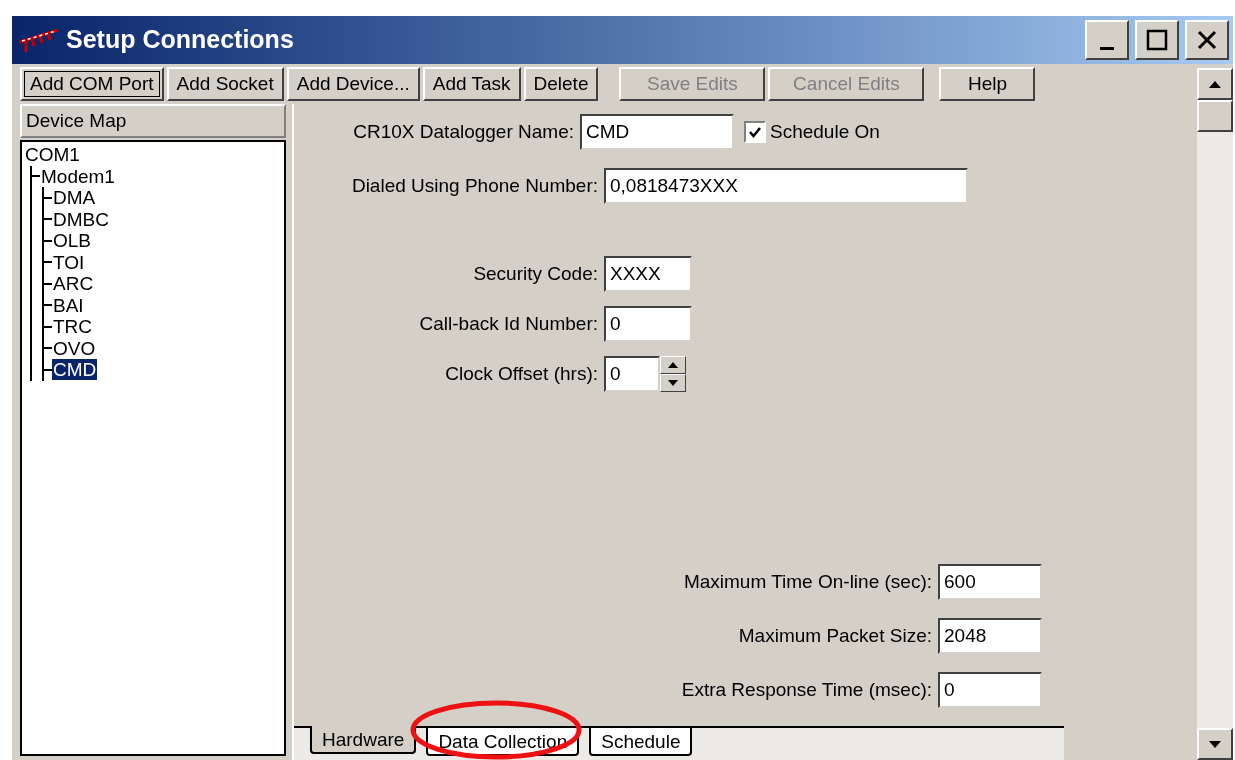  I want to click on text-field: 2048, so click(990, 636).